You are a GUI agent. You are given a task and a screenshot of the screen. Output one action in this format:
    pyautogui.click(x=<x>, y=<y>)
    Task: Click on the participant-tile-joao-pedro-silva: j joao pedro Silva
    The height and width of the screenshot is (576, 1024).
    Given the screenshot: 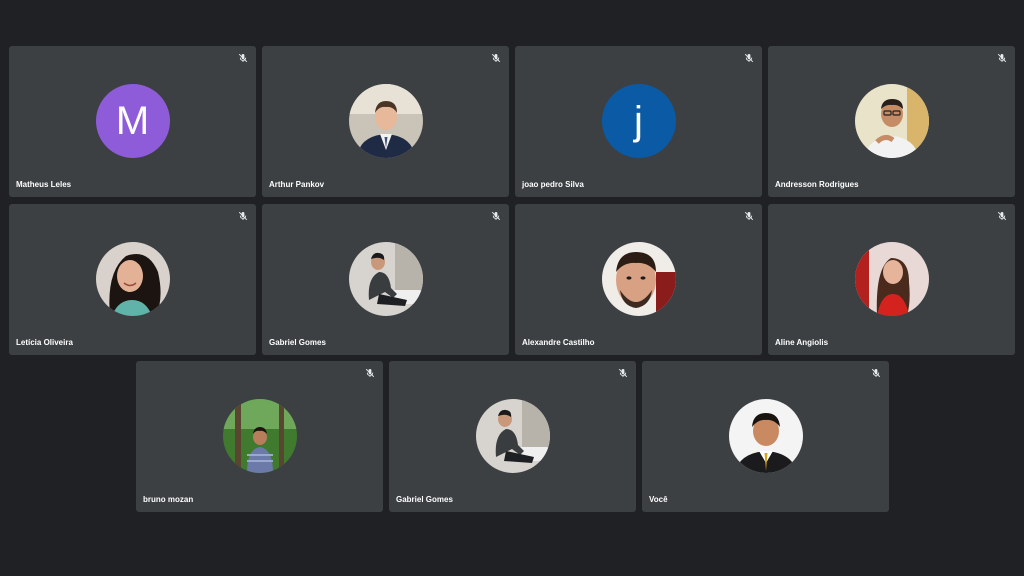 What is the action you would take?
    pyautogui.click(x=638, y=121)
    